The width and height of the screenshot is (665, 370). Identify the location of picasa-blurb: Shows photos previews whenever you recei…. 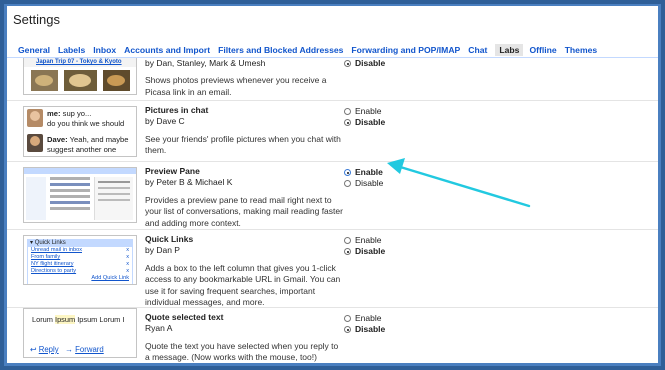
(236, 86).